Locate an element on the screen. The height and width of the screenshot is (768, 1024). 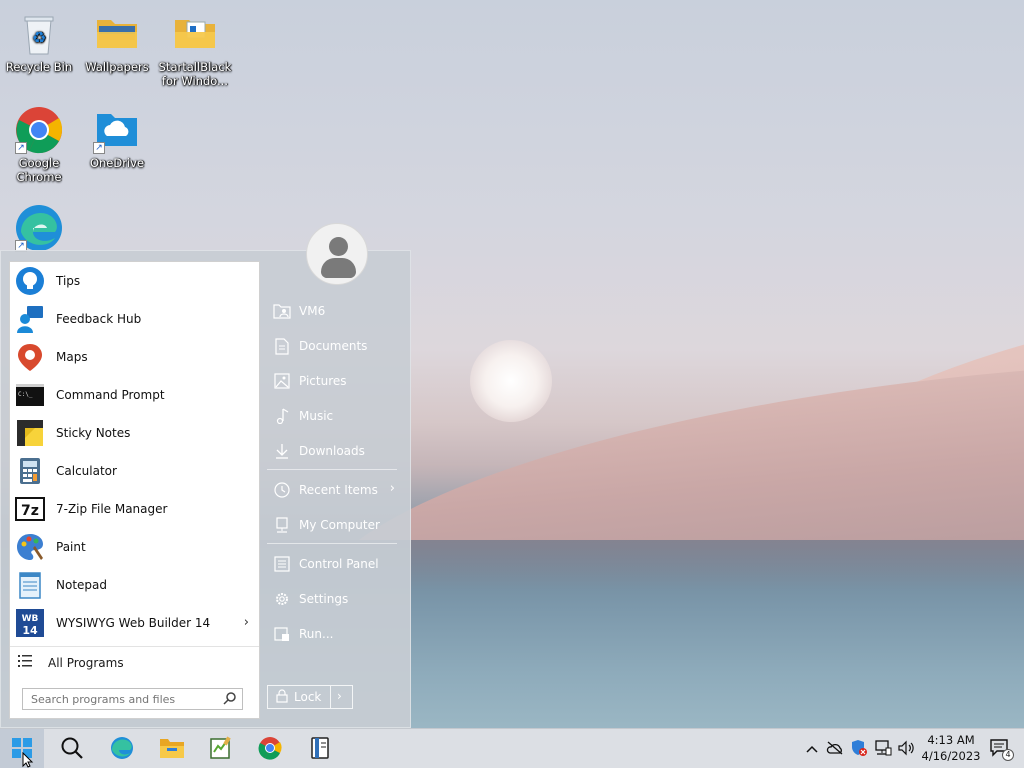
all-programs-label: All Programs is located at coordinates (86, 662).